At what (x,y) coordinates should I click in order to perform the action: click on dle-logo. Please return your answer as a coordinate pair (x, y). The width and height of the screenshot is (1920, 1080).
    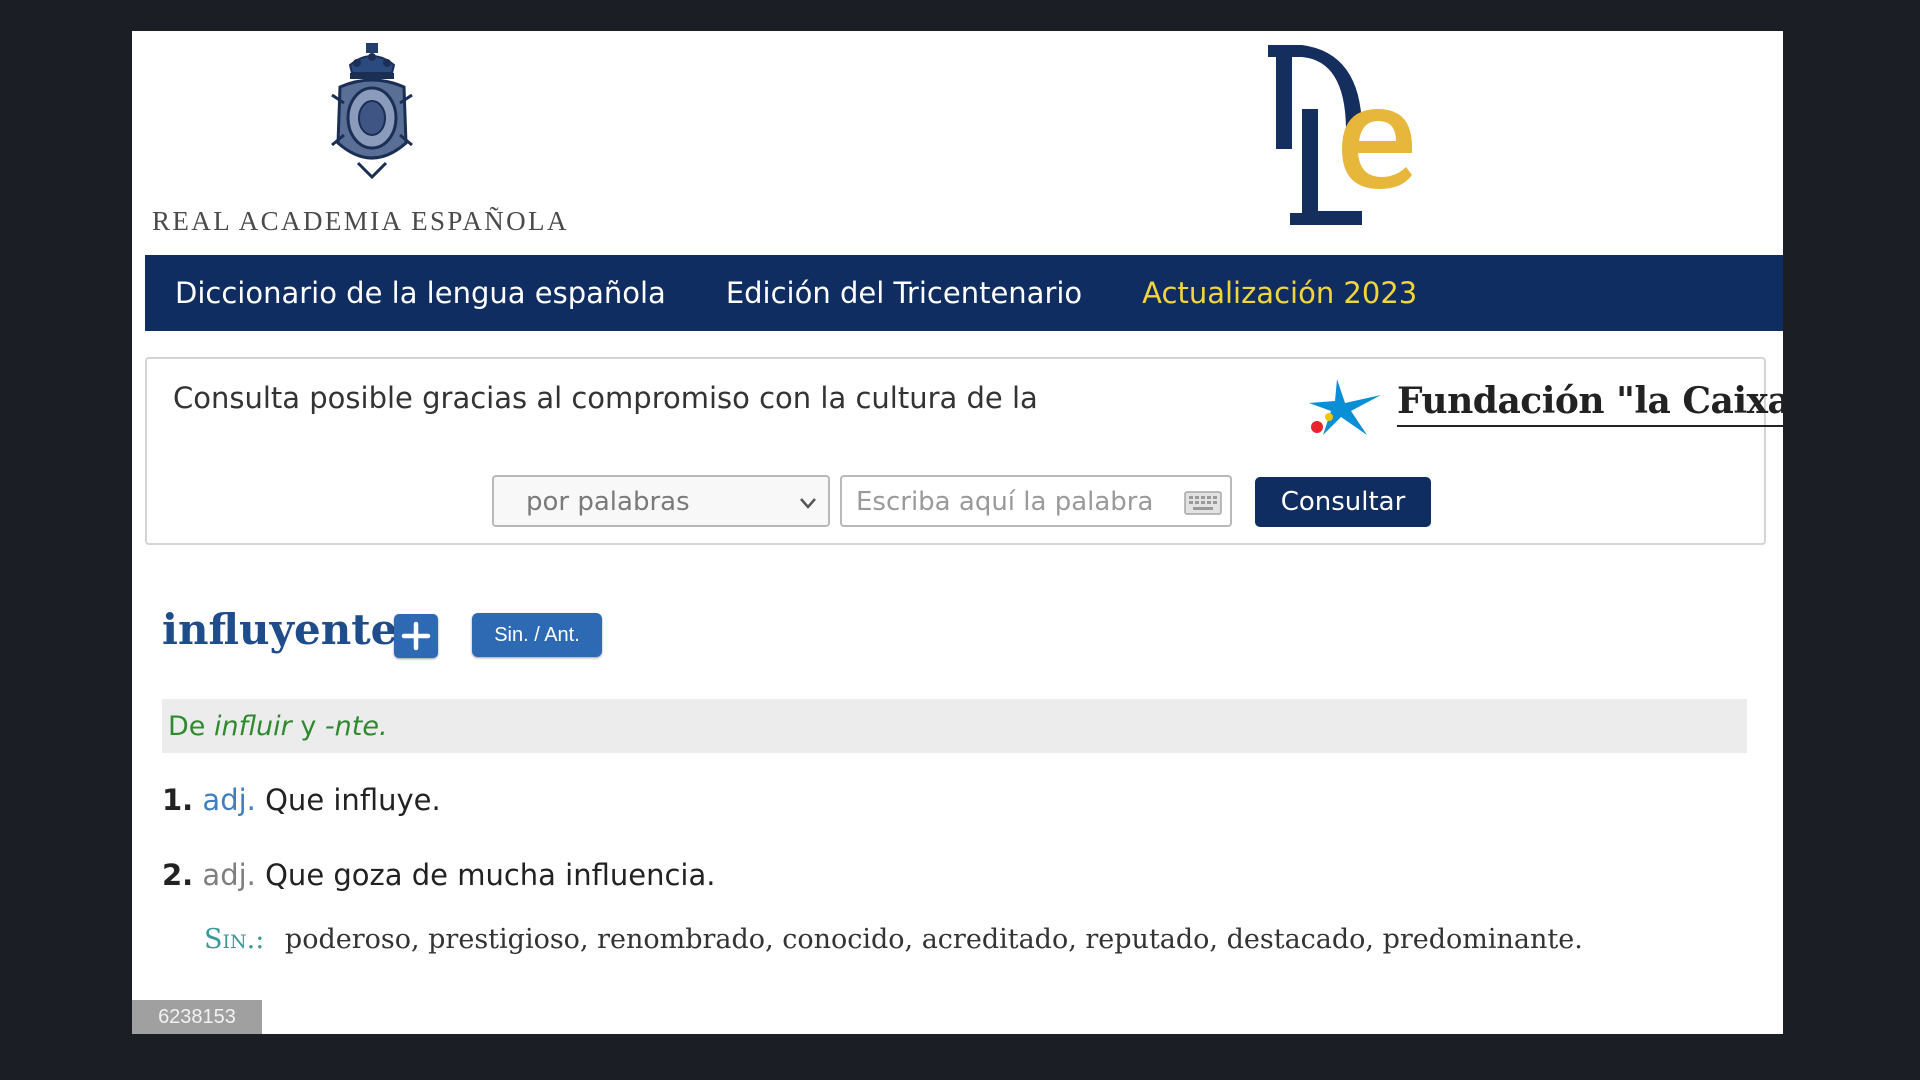
    Looking at the image, I should click on (1342, 134).